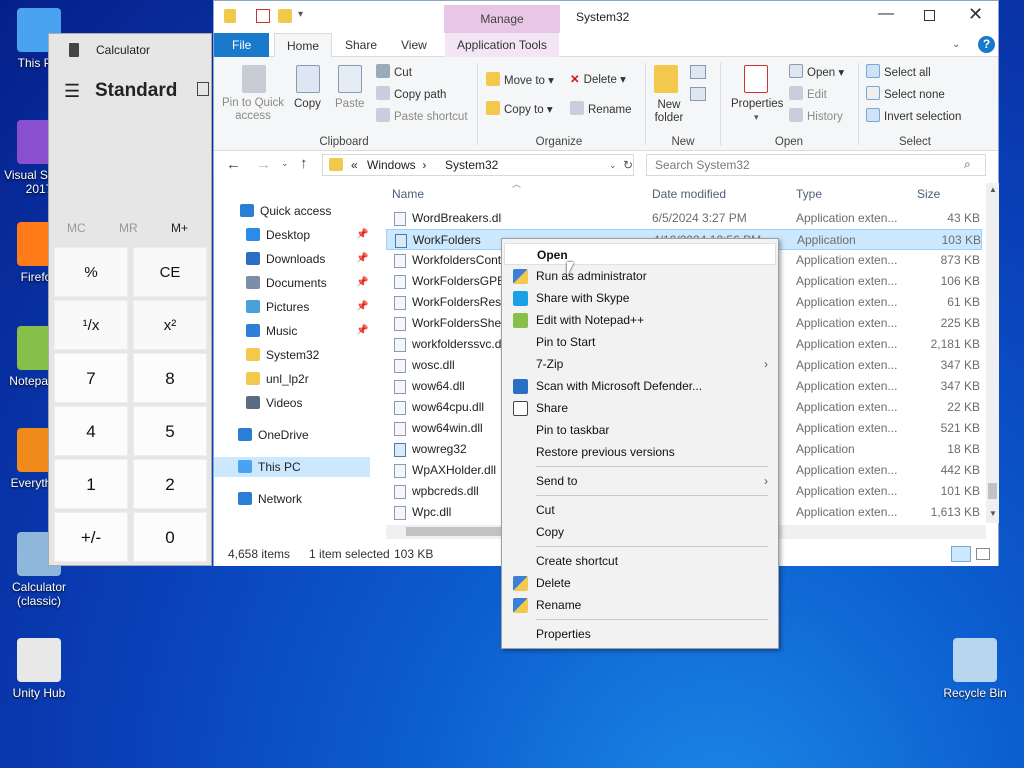 Image resolution: width=1024 pixels, height=768 pixels. I want to click on column-type: Type, so click(809, 194).